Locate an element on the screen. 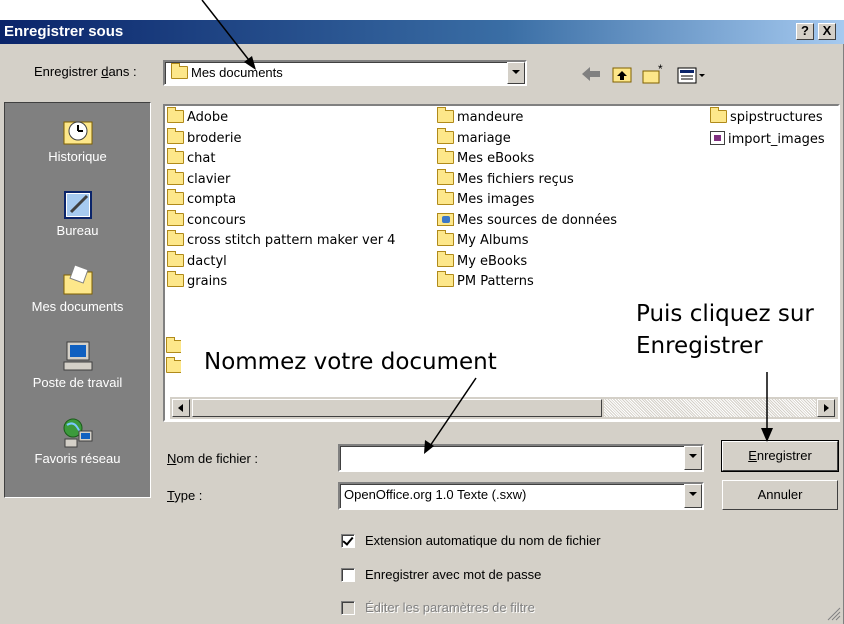  list-item: My Albums is located at coordinates (483, 241).